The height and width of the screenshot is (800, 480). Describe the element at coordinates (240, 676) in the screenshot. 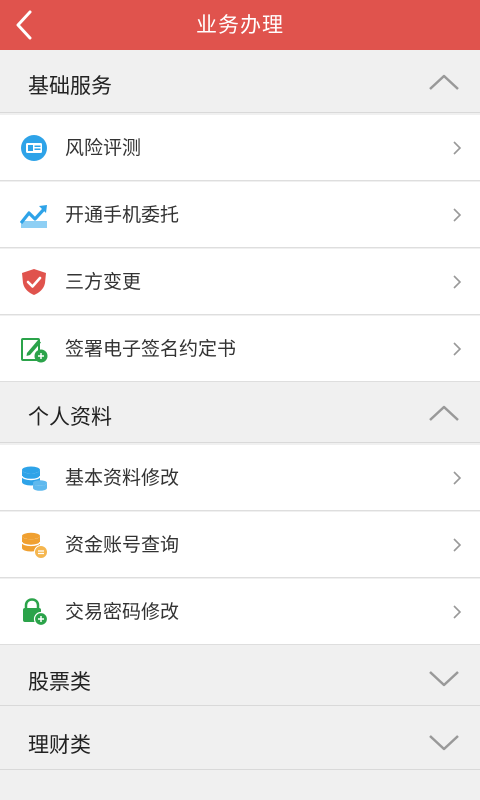

I see `section-header-stocks: 股票类` at that location.